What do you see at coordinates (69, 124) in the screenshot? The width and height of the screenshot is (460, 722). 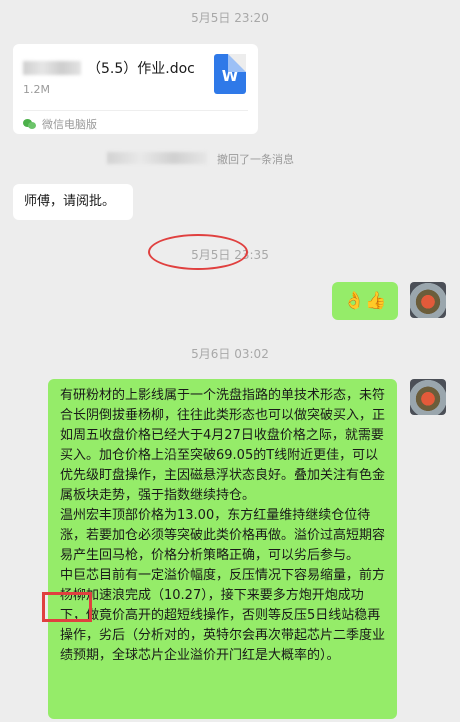 I see `file-source: 微信电脑版` at bounding box center [69, 124].